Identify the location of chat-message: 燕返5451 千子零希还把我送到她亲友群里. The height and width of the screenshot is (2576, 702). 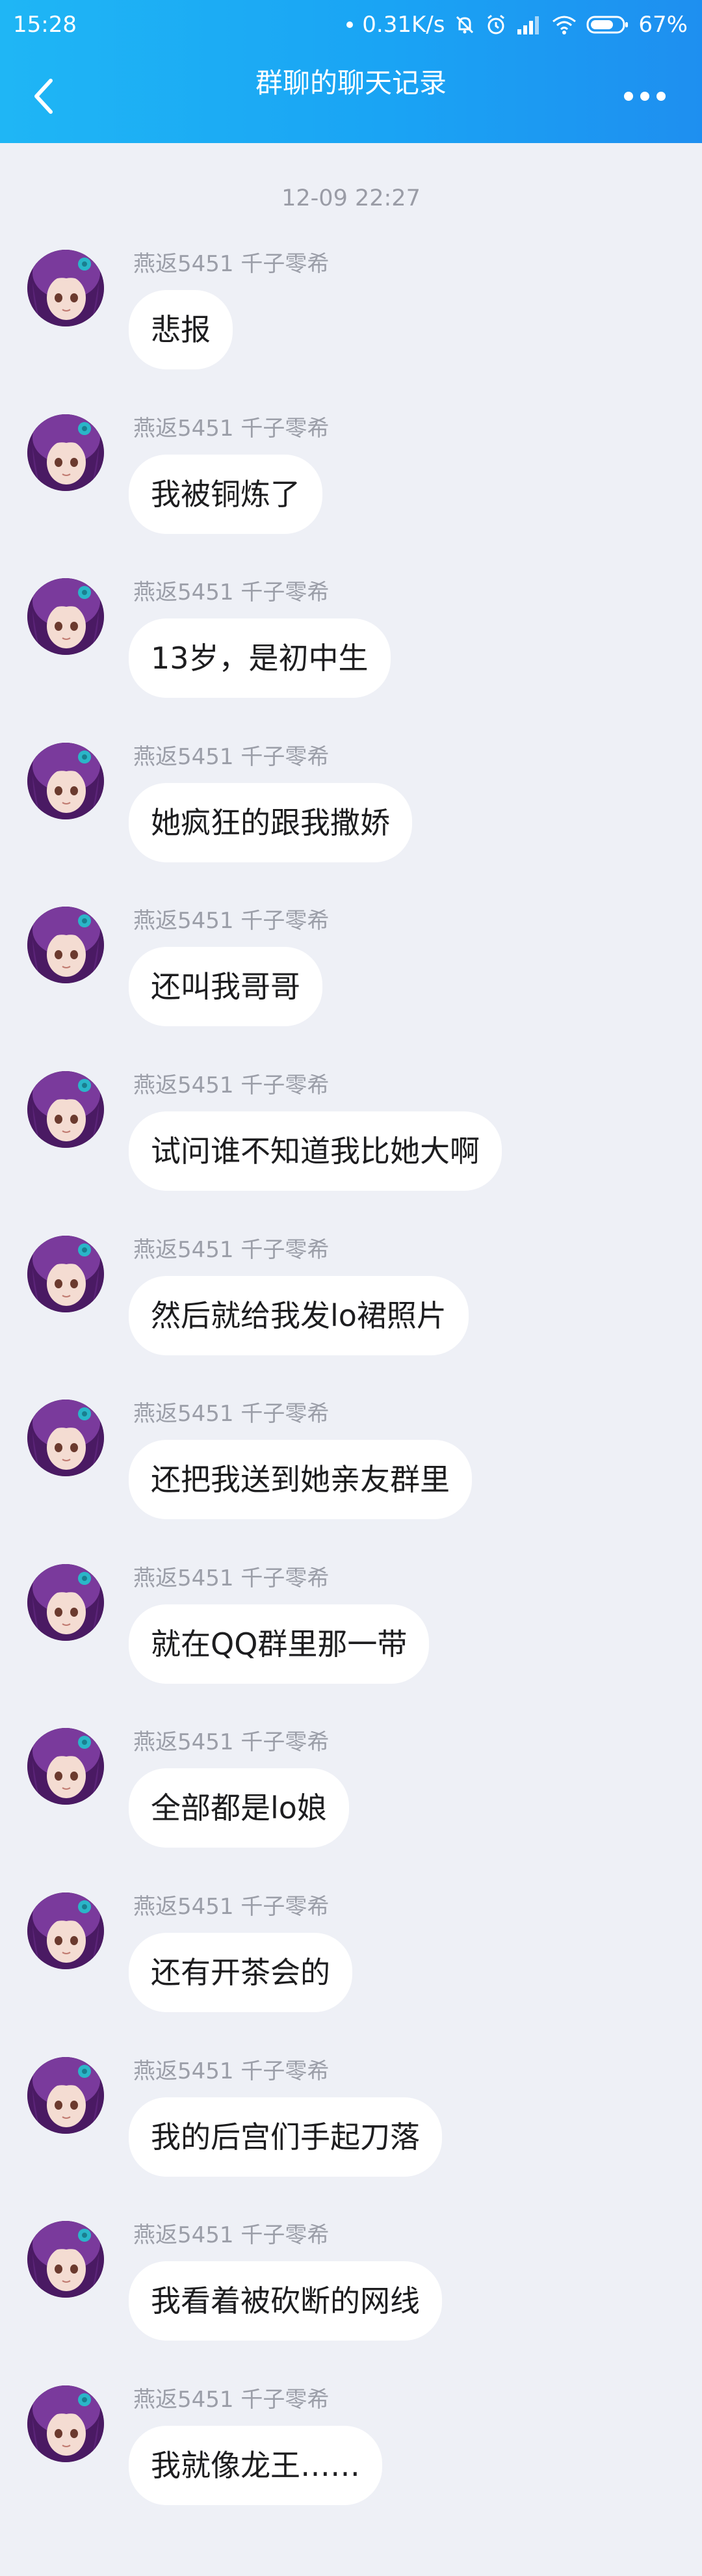
(351, 1467).